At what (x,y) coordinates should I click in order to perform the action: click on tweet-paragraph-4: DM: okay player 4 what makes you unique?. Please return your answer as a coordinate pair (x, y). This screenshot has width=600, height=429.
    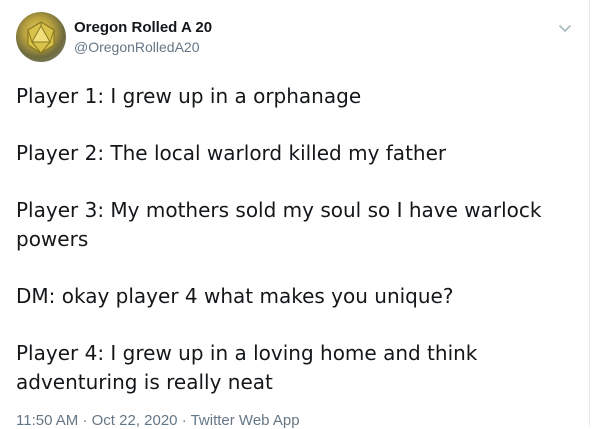
    Looking at the image, I should click on (235, 296).